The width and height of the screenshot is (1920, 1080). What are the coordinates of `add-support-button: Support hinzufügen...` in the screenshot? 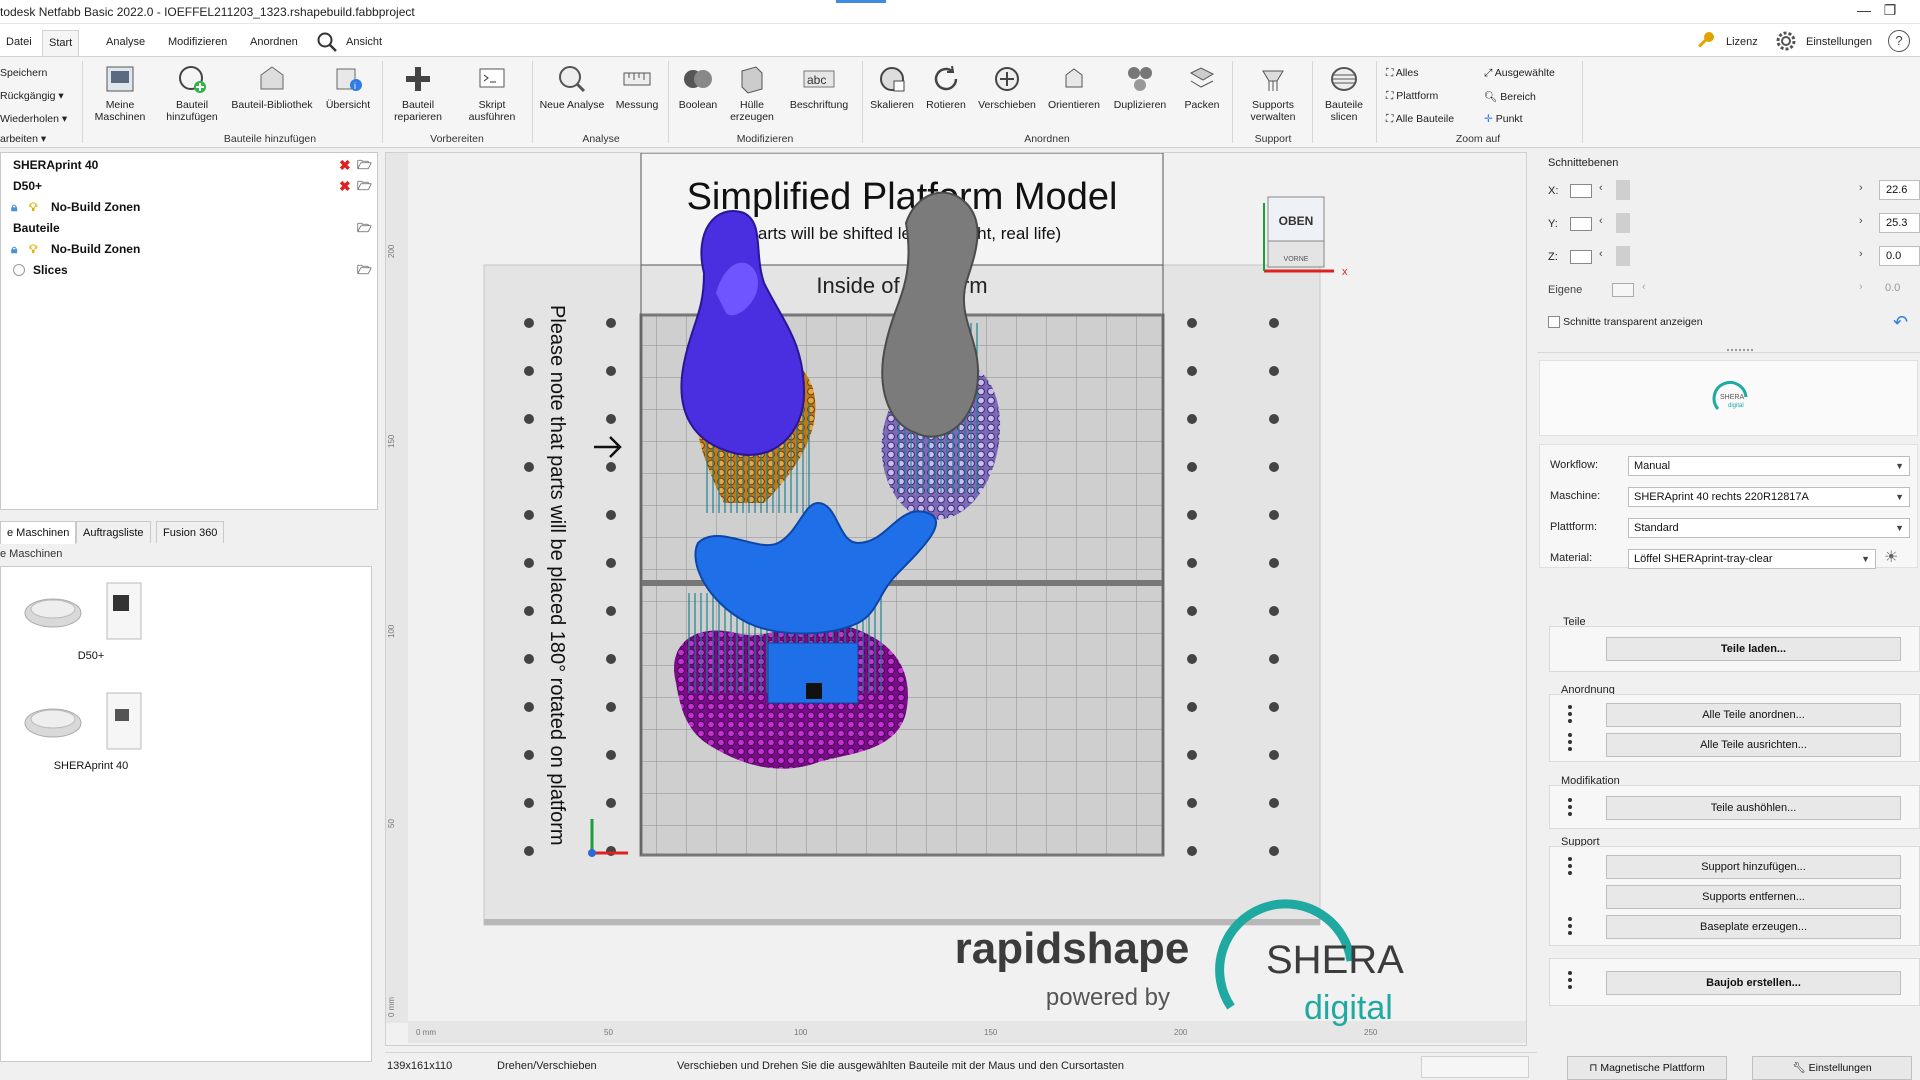 It's located at (1753, 867).